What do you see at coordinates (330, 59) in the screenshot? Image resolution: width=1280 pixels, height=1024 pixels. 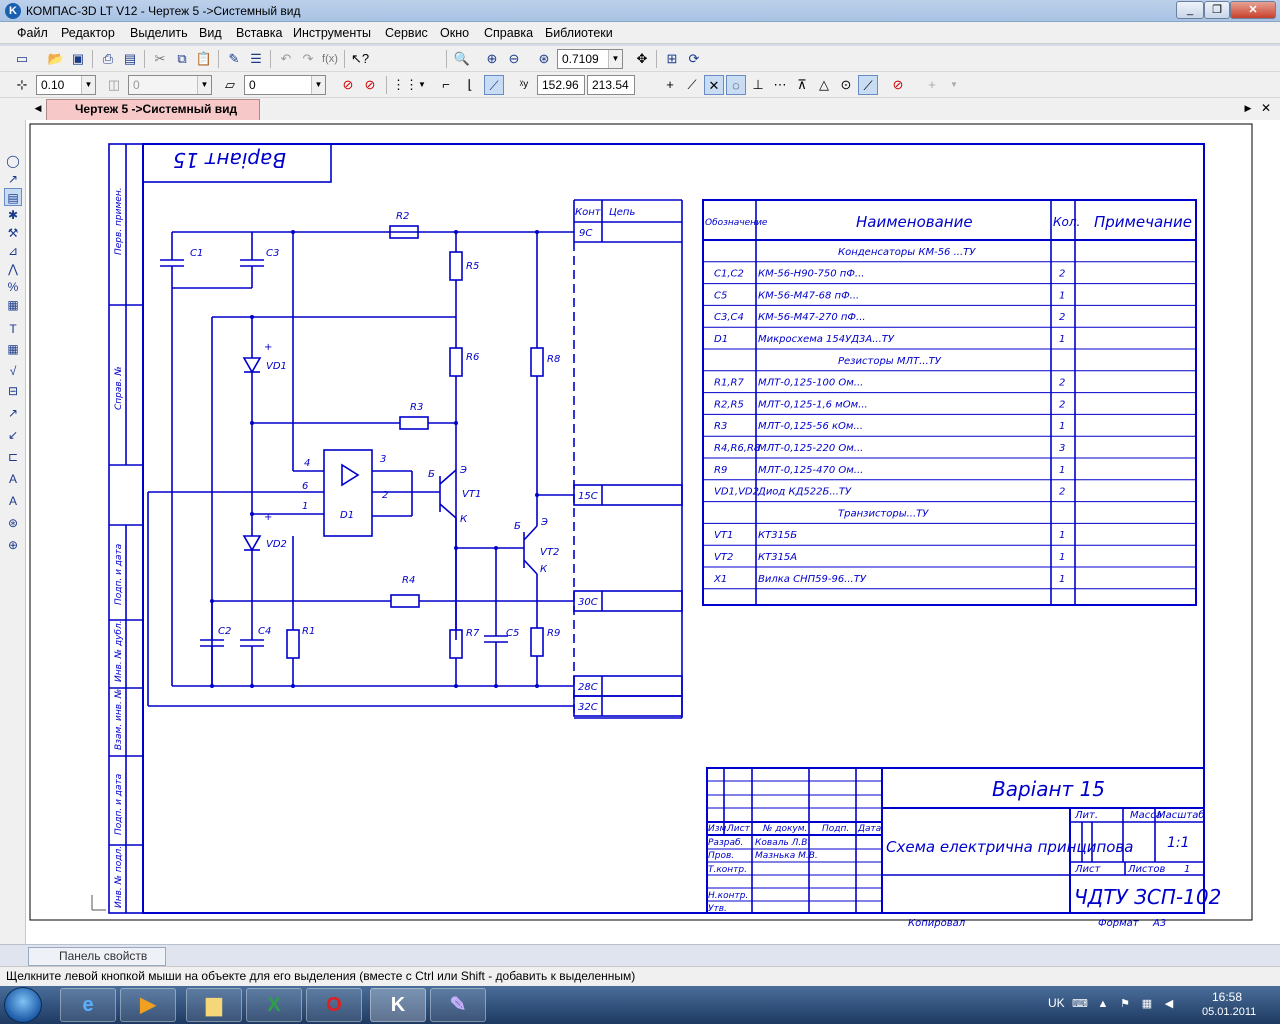 I see `formula-icon: f(x)` at bounding box center [330, 59].